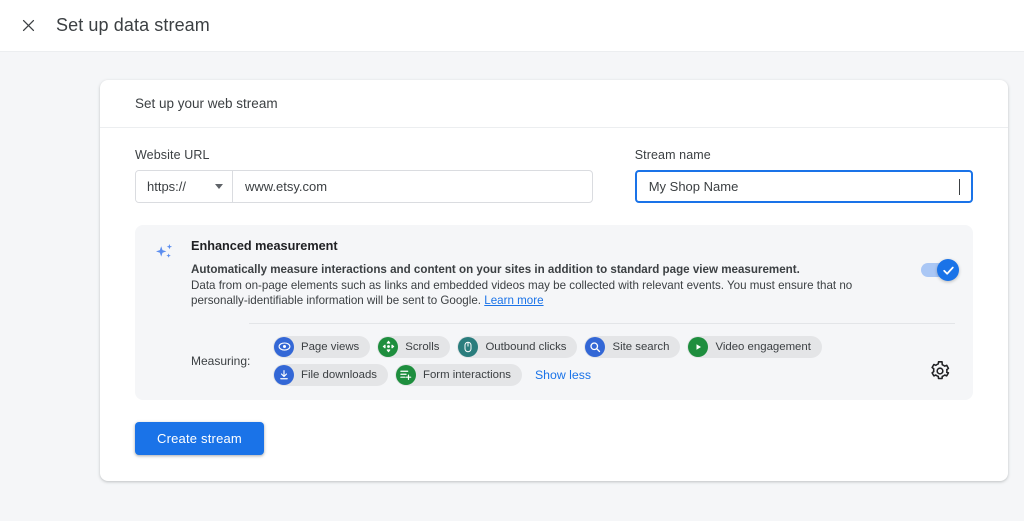 This screenshot has width=1024, height=521. What do you see at coordinates (28, 26) in the screenshot?
I see `close-icon` at bounding box center [28, 26].